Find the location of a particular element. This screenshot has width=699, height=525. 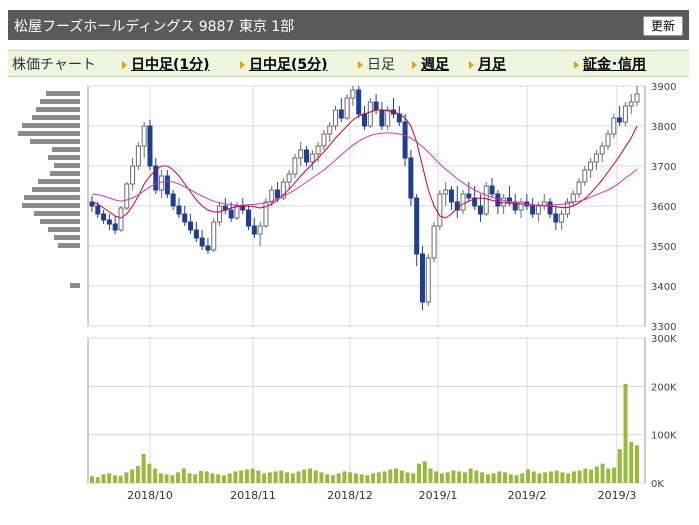

tab-label: 日中足(1分) is located at coordinates (170, 65).